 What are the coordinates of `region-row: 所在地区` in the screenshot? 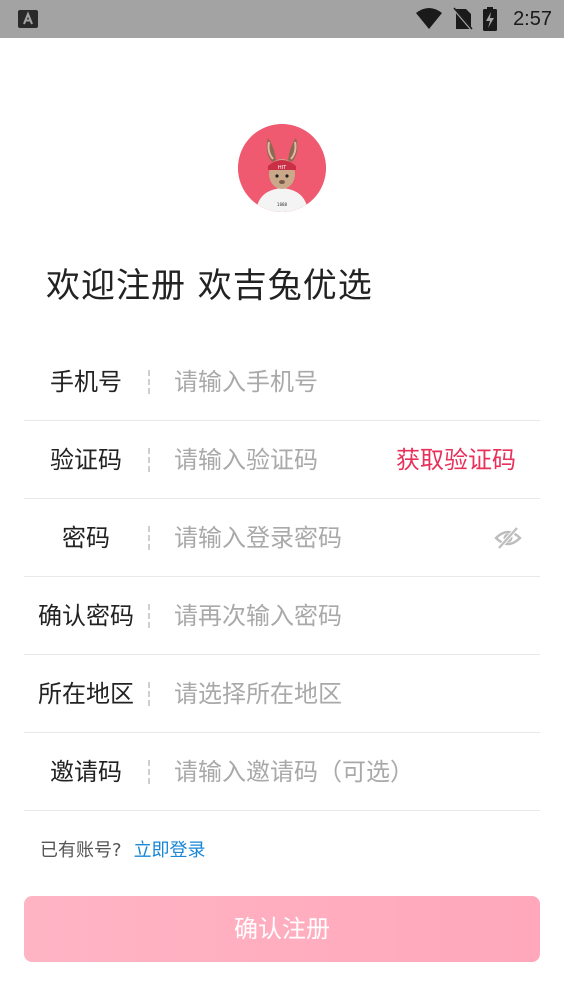 It's located at (282, 694).